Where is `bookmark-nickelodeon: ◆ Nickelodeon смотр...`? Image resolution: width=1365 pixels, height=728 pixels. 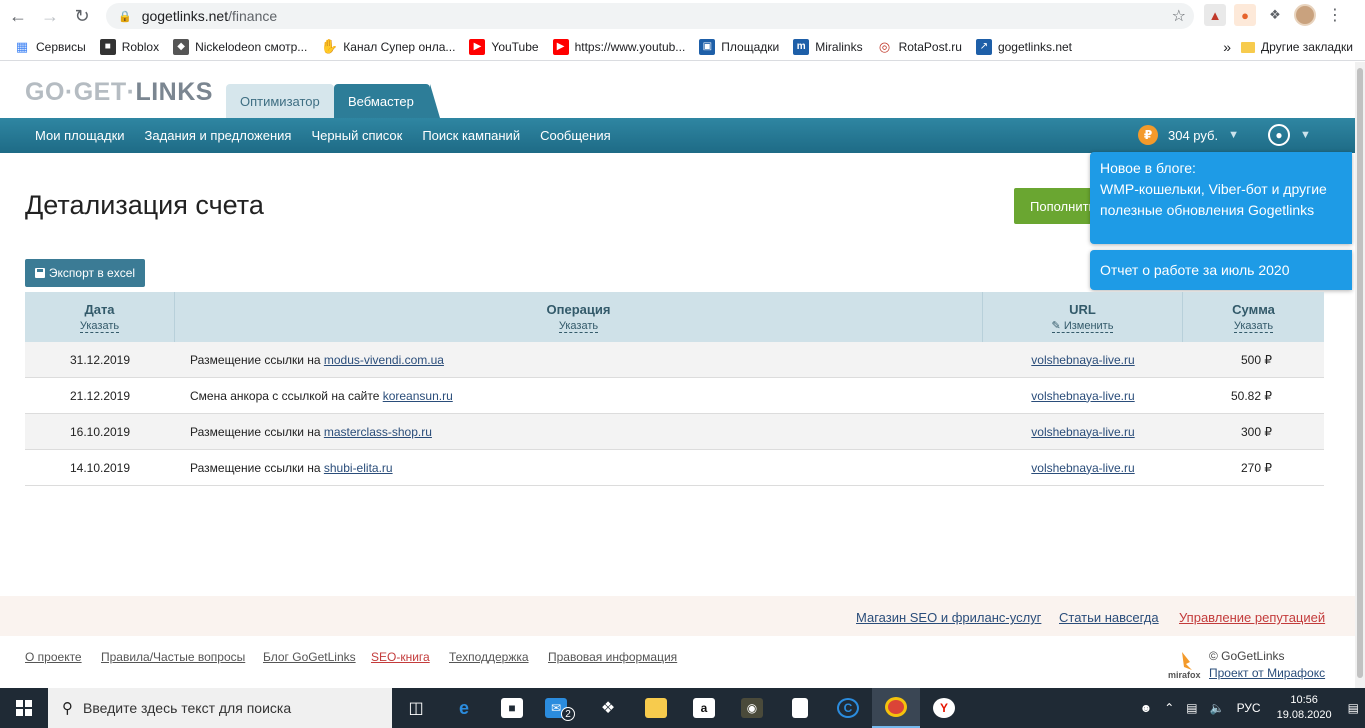
bookmark-nickelodeon: ◆ Nickelodeon смотр... is located at coordinates (240, 46).